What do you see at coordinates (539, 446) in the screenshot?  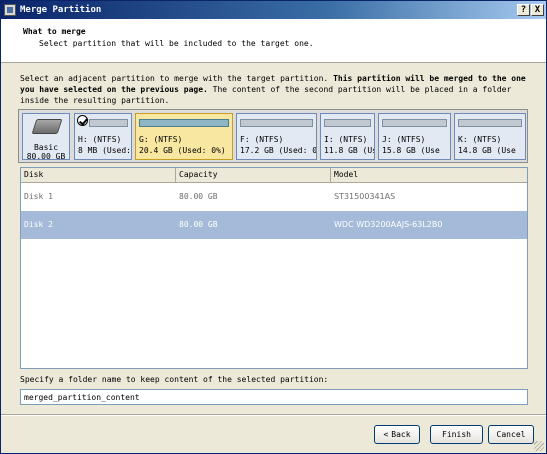 I see `resize-grip` at bounding box center [539, 446].